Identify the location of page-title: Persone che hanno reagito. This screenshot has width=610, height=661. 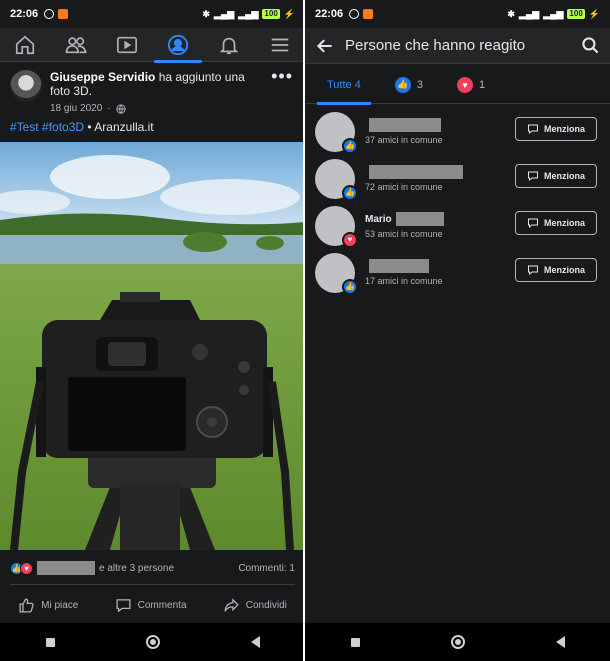
(435, 45).